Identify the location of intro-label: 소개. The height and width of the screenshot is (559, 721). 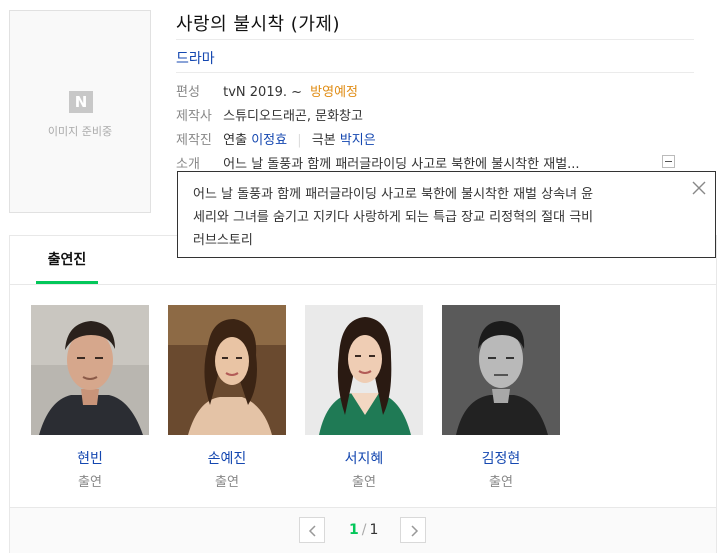
(188, 164).